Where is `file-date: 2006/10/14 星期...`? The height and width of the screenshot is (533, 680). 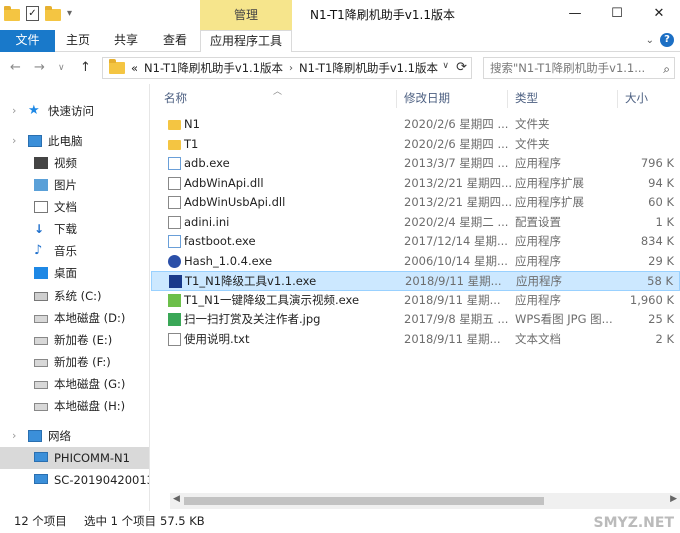
file-date: 2006/10/14 星期... is located at coordinates (456, 260).